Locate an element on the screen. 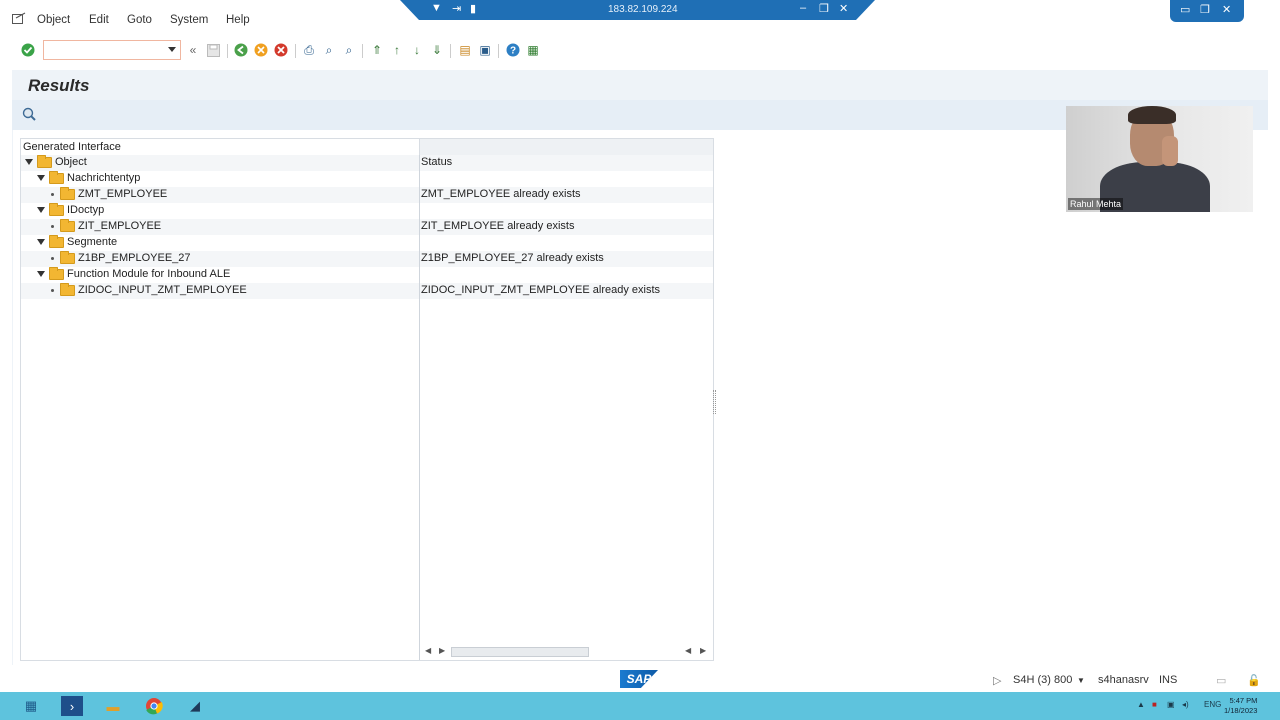 Image resolution: width=1280 pixels, height=720 pixels. toolbar-separator is located at coordinates (450, 51).